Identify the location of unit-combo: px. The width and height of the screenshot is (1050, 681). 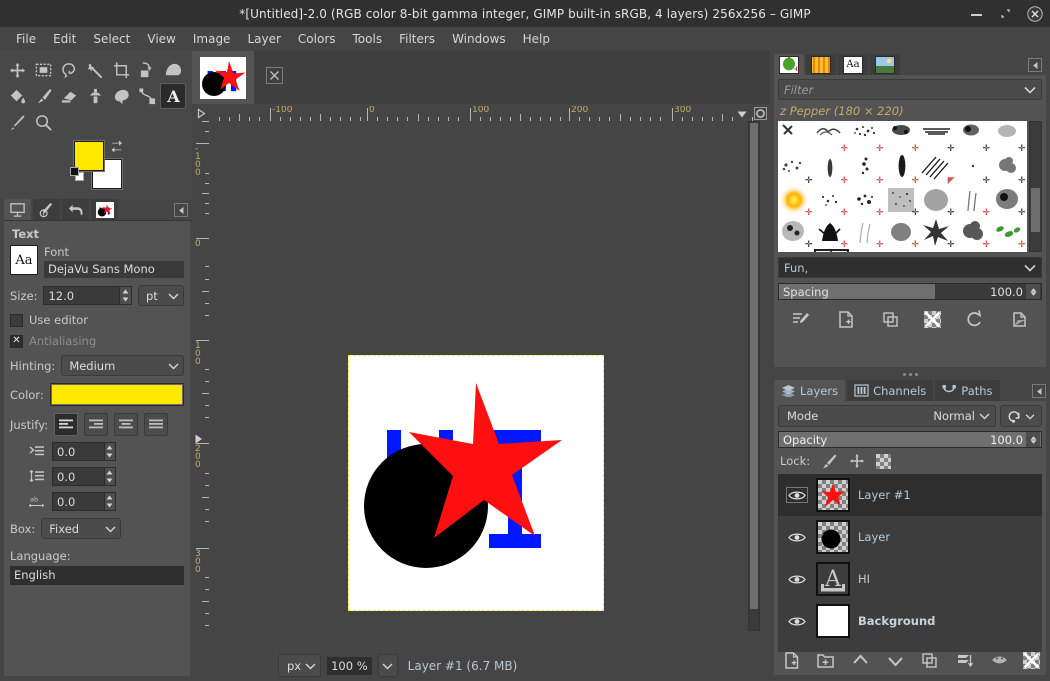
(300, 665).